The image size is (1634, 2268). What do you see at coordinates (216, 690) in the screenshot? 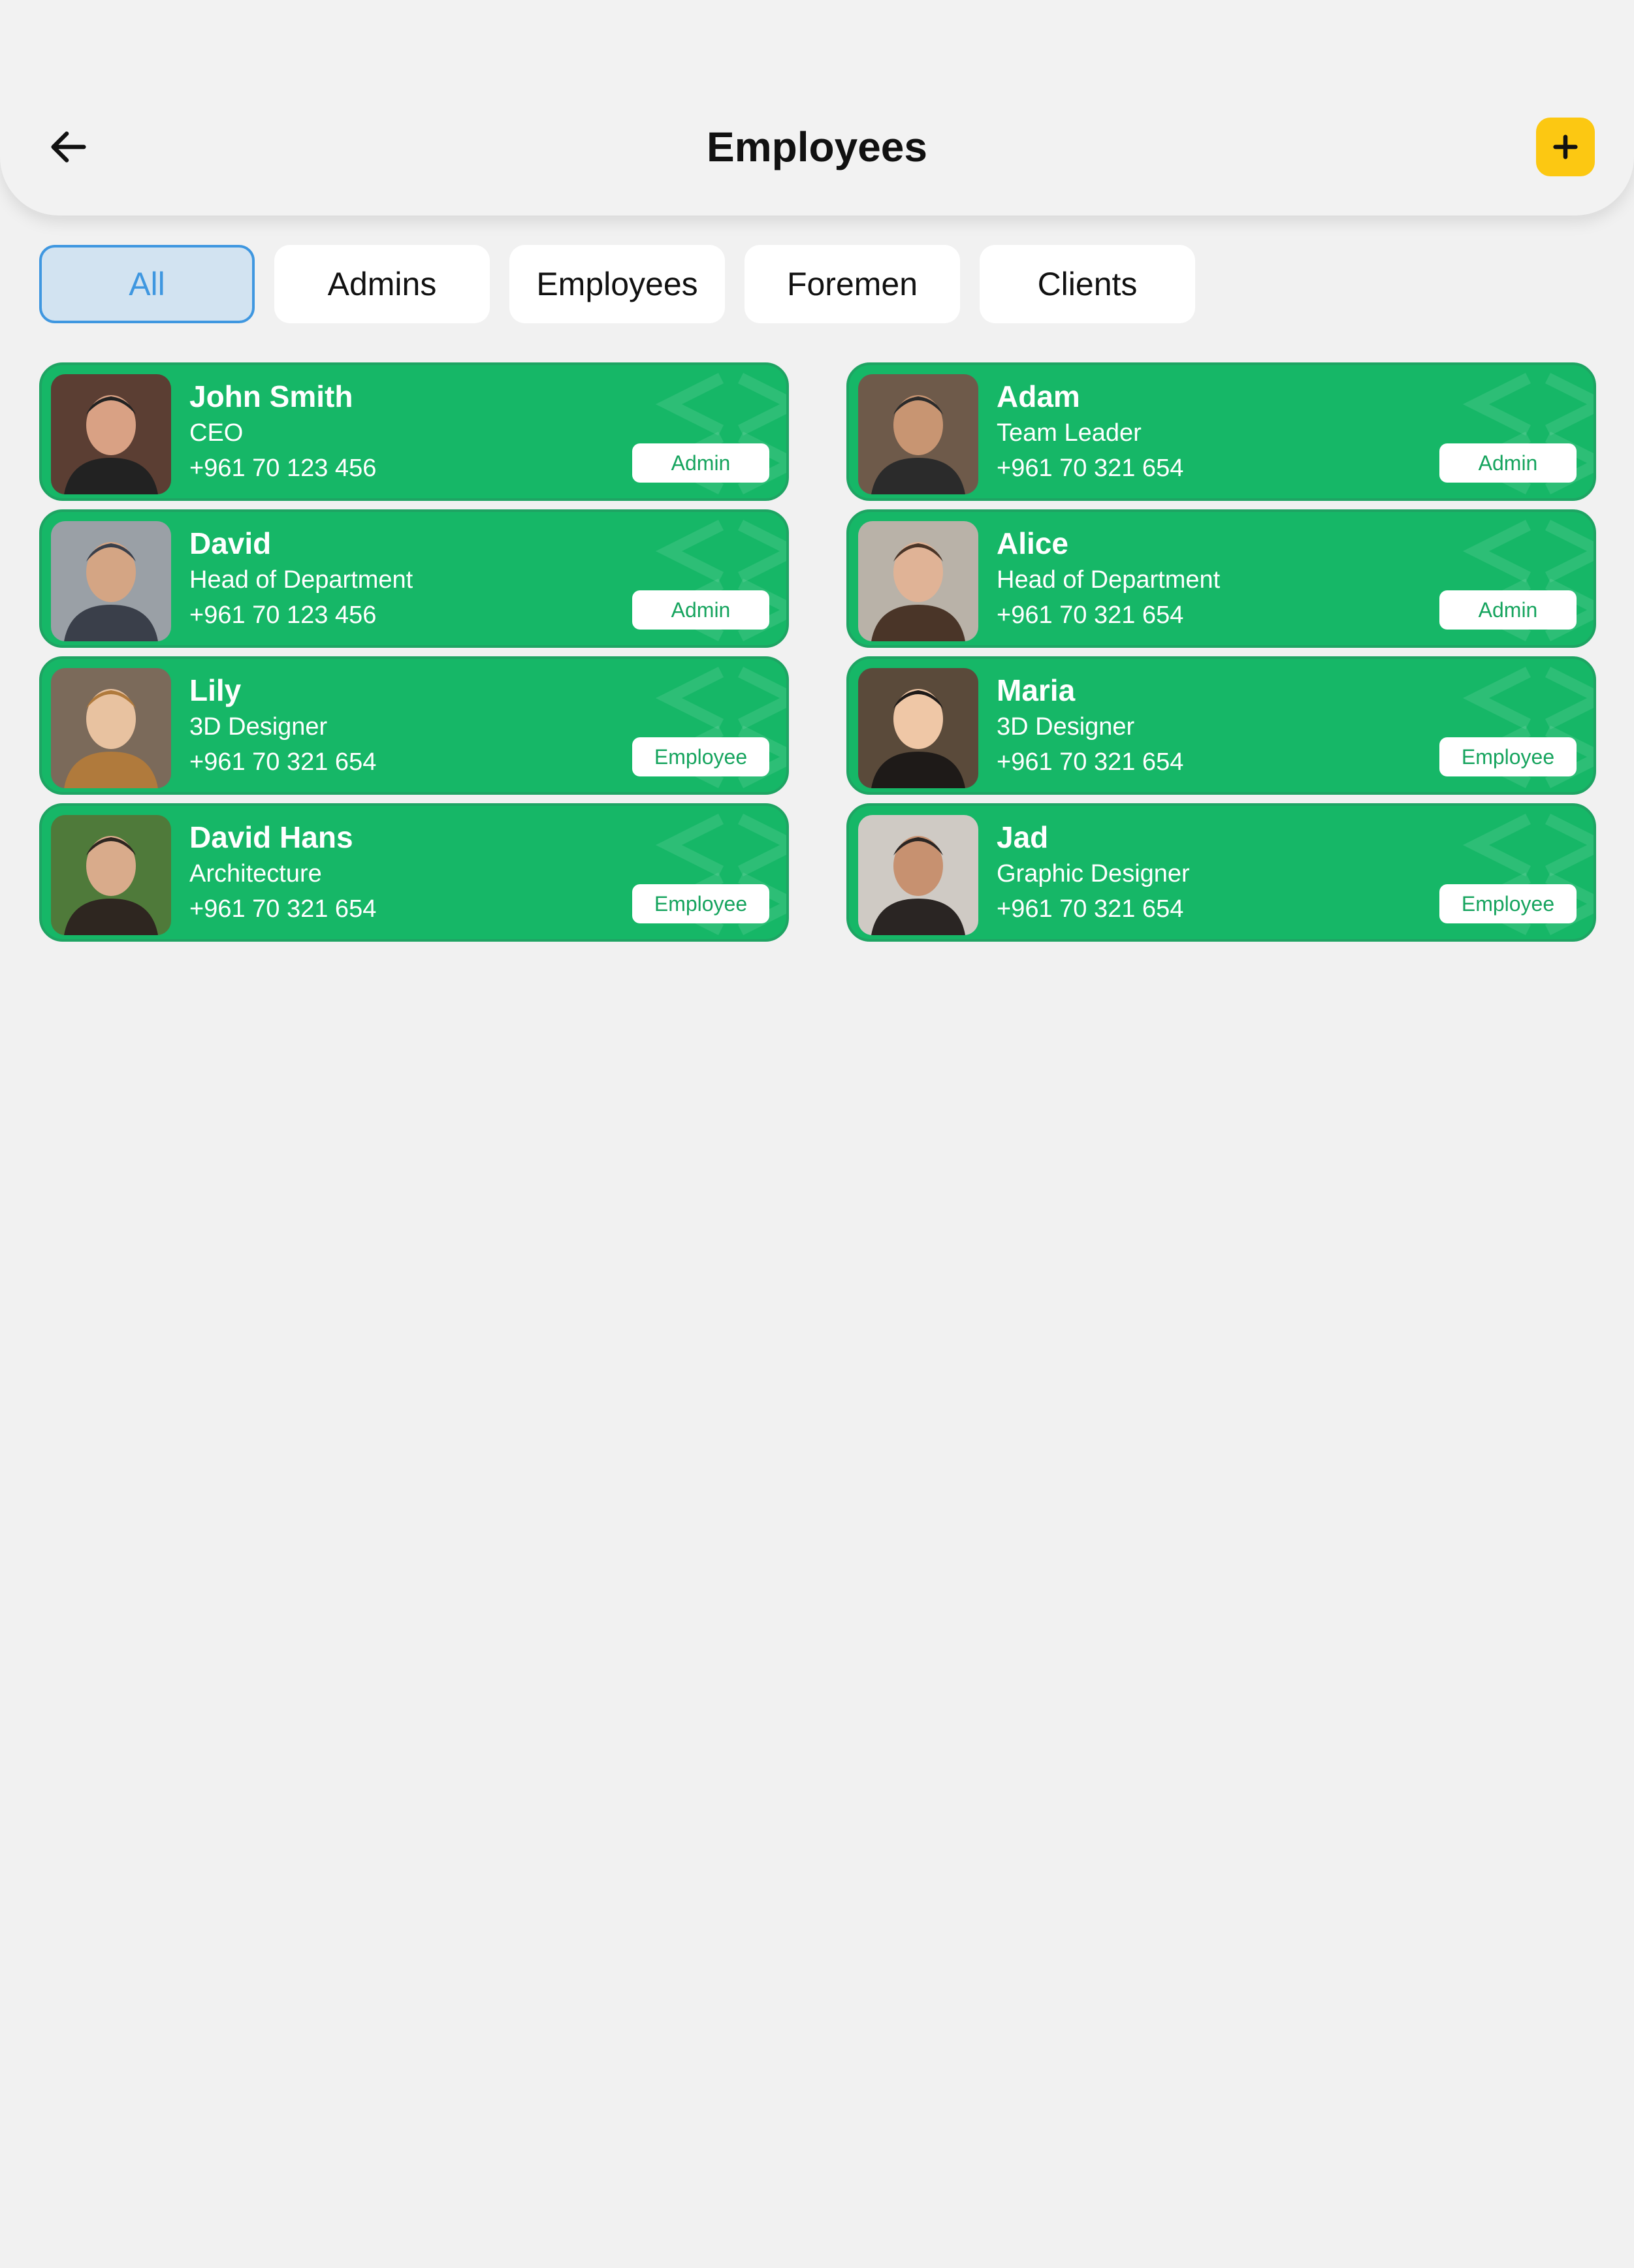
I see `employee-name: Lily` at bounding box center [216, 690].